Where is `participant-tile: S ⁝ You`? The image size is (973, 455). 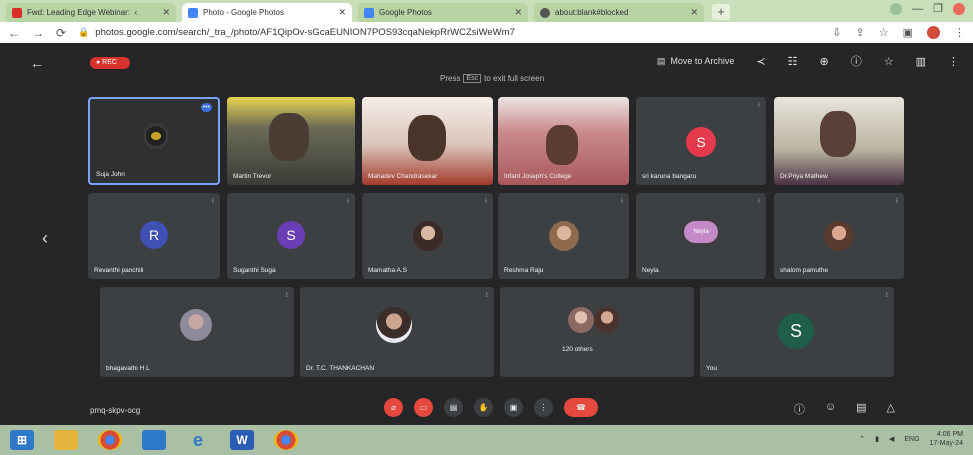 participant-tile: S ⁝ You is located at coordinates (797, 332).